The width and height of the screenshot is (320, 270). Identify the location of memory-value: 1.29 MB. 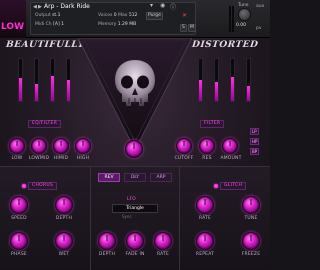
(127, 24).